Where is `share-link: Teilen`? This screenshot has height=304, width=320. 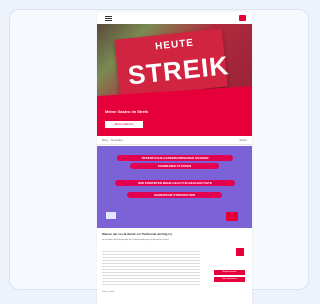
share-link: Teilen is located at coordinates (243, 140).